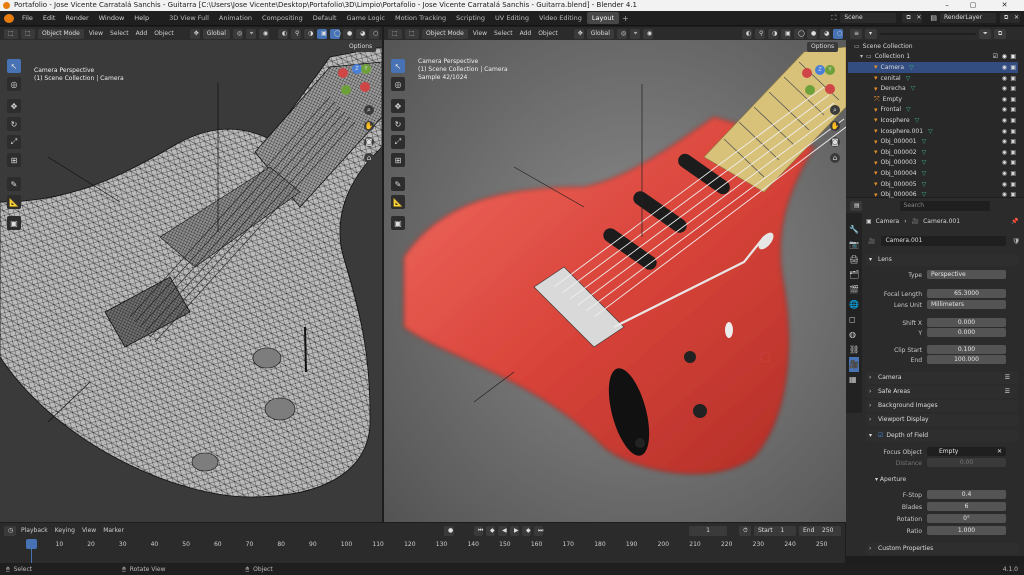 Image resolution: width=1024 pixels, height=575 pixels. What do you see at coordinates (854, 379) in the screenshot?
I see `texture-tab-icon: ▦` at bounding box center [854, 379].